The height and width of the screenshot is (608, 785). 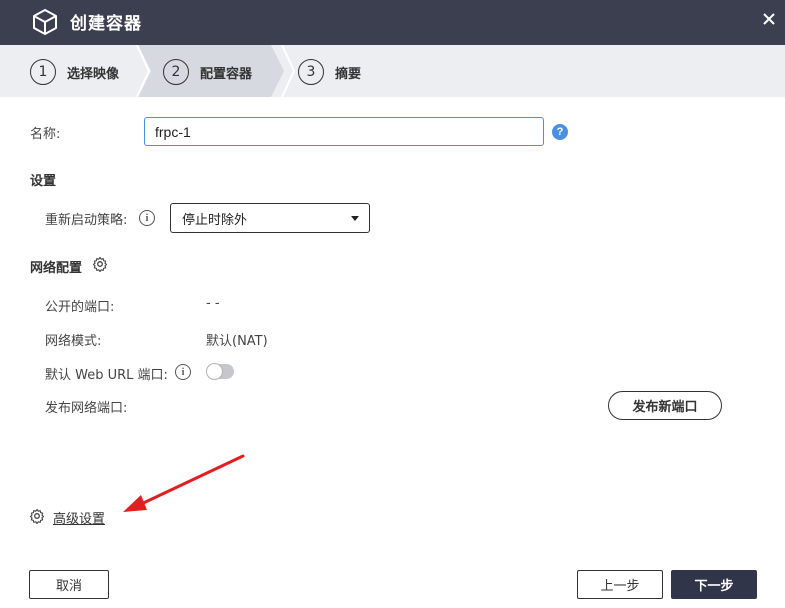 I want to click on help-icon: ?, so click(x=560, y=132).